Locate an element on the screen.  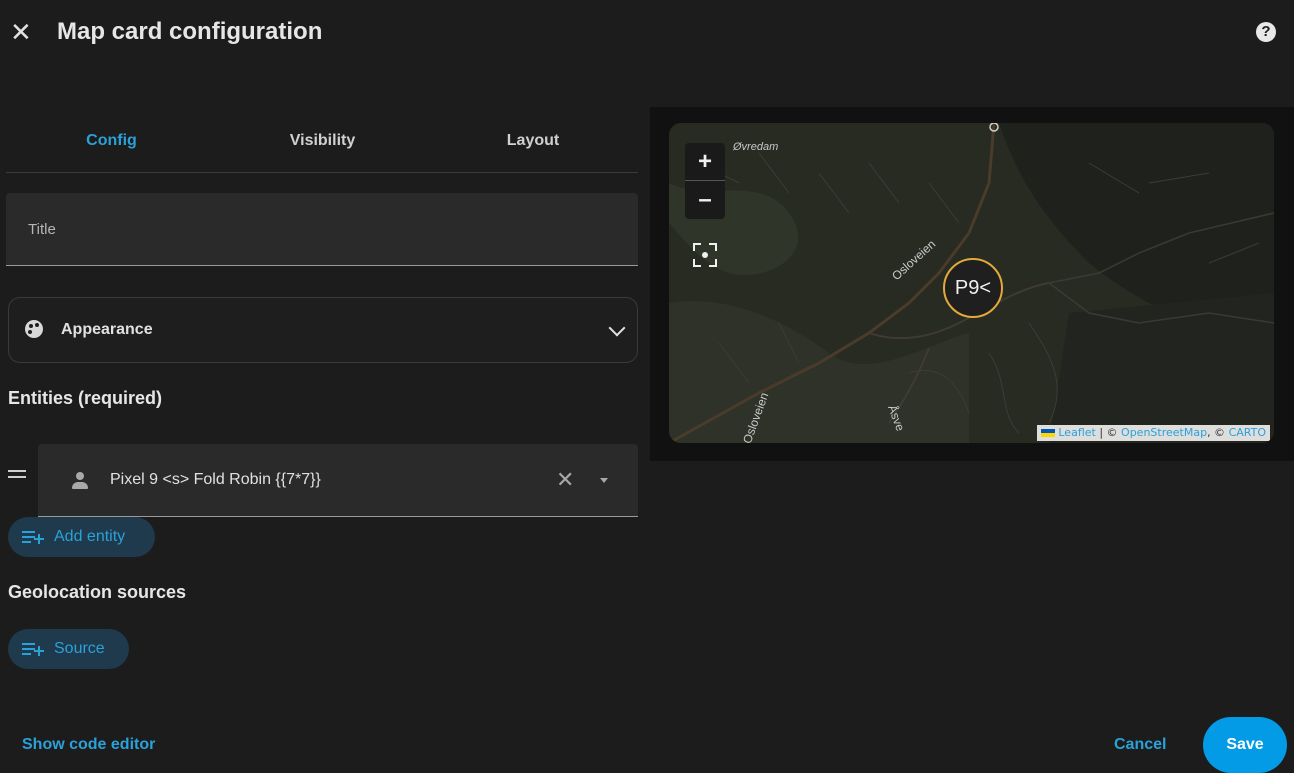
entity-value: Pixel 9 <s> Fold Robin {{7*7}} is located at coordinates (215, 479).